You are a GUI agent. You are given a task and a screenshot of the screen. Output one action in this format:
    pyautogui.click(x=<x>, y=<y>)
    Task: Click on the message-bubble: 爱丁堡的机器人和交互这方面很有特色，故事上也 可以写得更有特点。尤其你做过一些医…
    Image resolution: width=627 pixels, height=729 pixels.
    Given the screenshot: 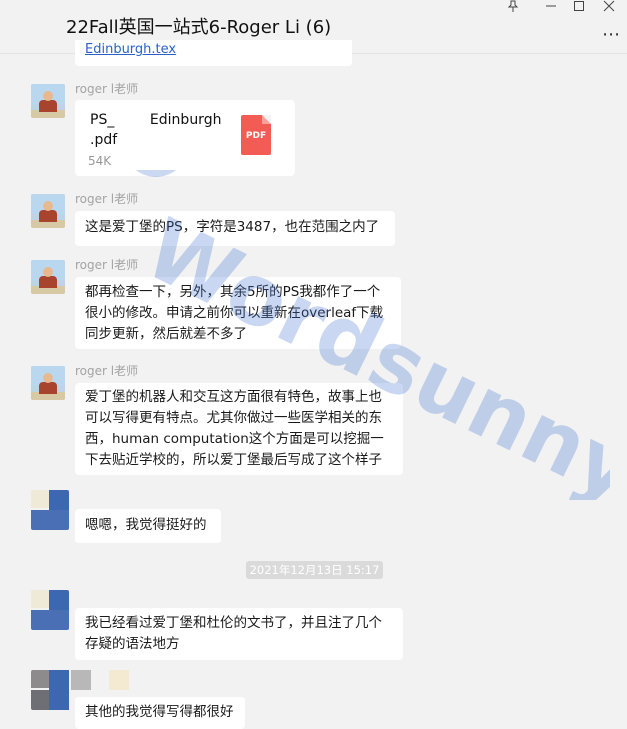 What is the action you would take?
    pyautogui.click(x=239, y=429)
    